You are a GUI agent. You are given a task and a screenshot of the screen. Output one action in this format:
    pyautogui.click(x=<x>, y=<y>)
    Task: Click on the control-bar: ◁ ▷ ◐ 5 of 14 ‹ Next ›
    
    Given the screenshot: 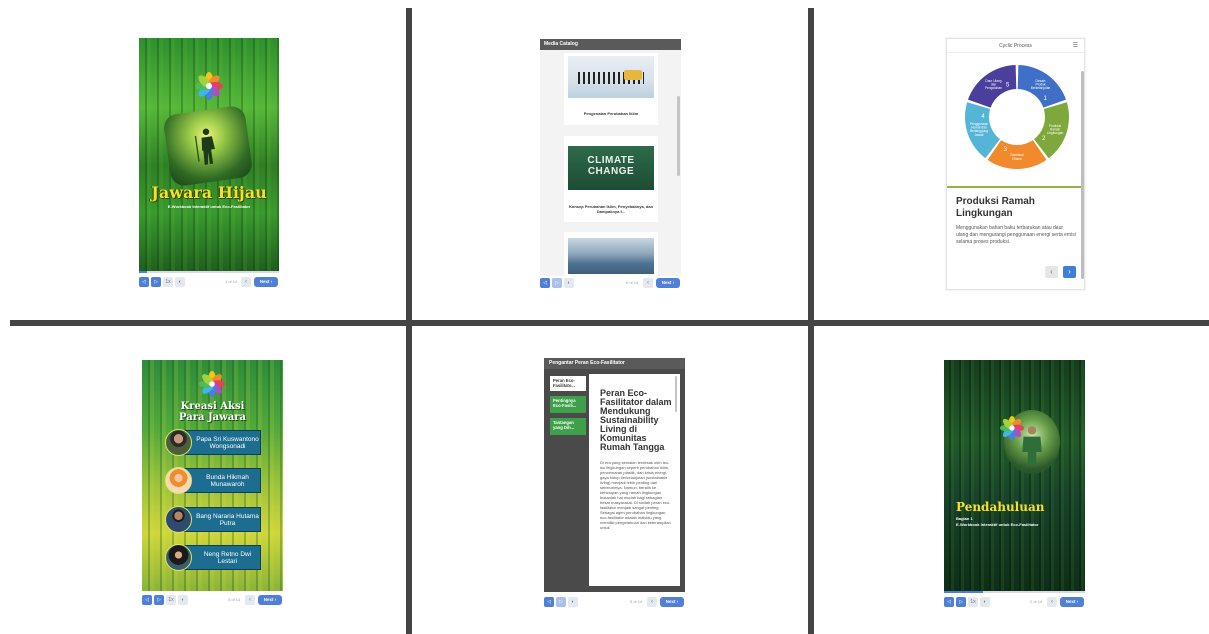 What is the action you would take?
    pyautogui.click(x=614, y=602)
    